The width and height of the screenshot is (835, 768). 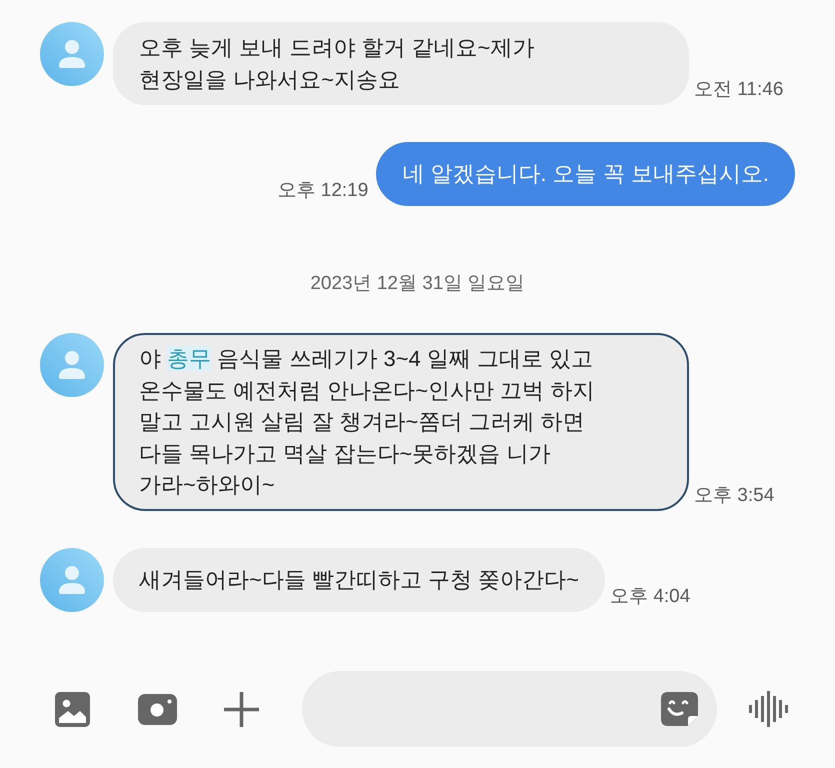 I want to click on message-time: 오후 4:04, so click(x=650, y=596).